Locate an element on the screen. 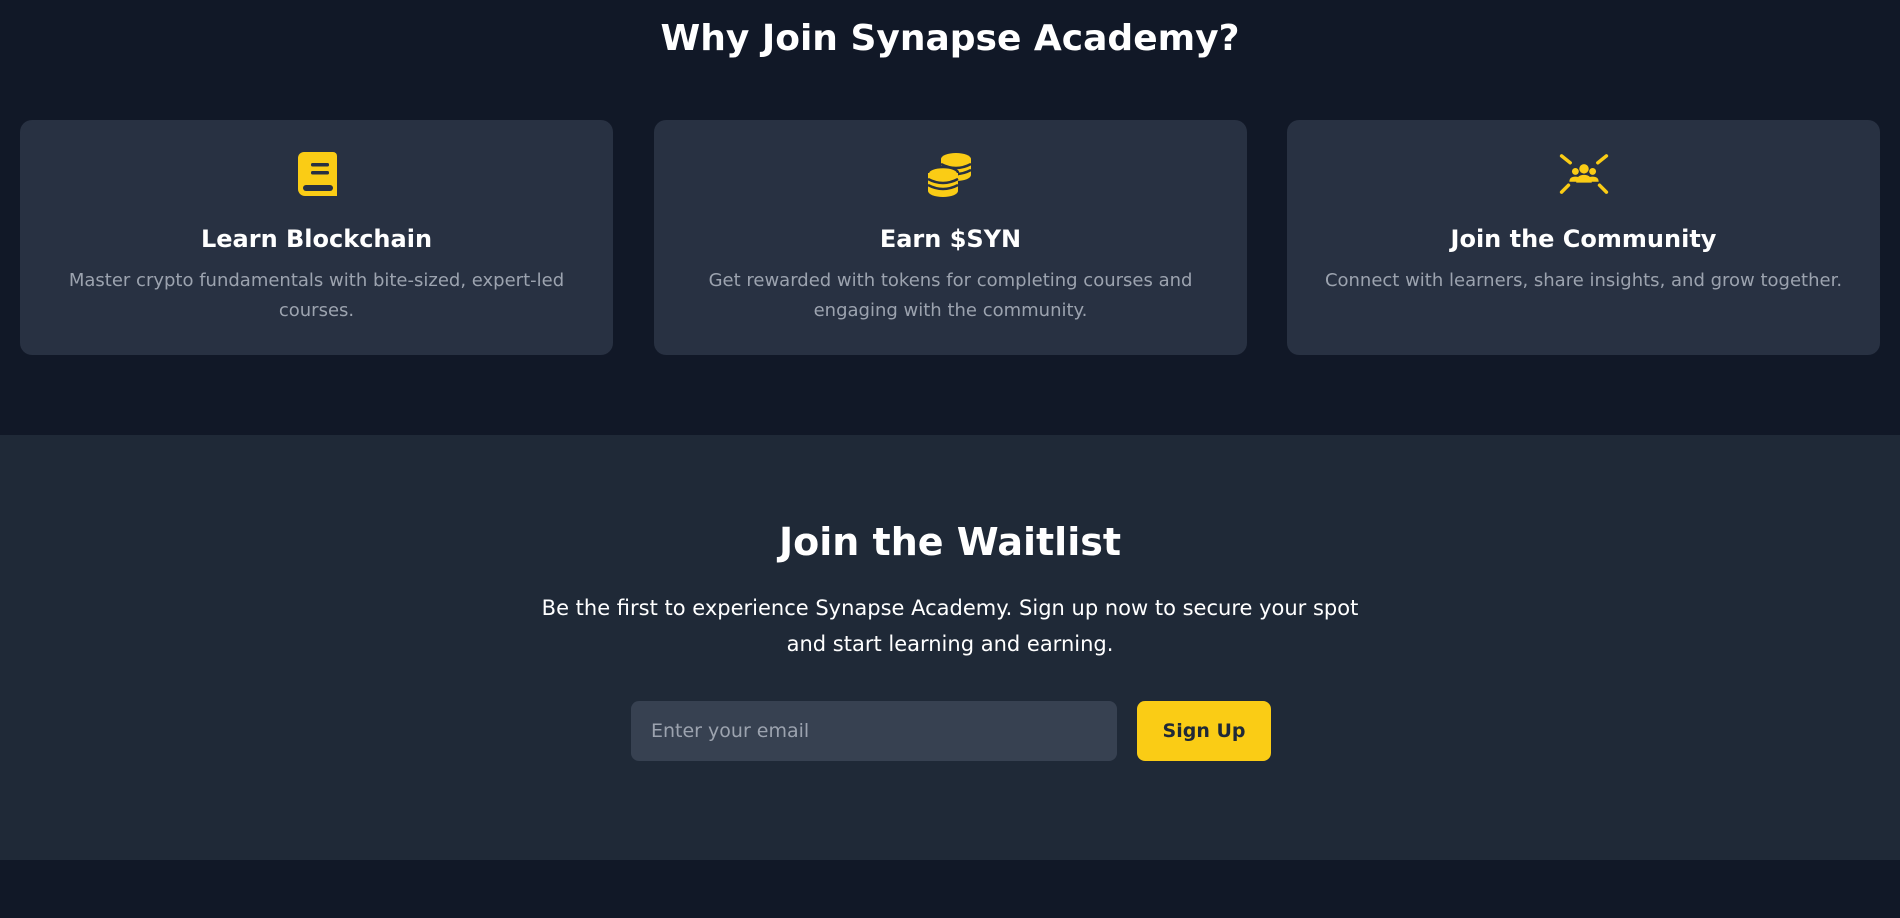 This screenshot has height=918, width=1900. waitlist-heading: Join the Waitlist is located at coordinates (950, 542).